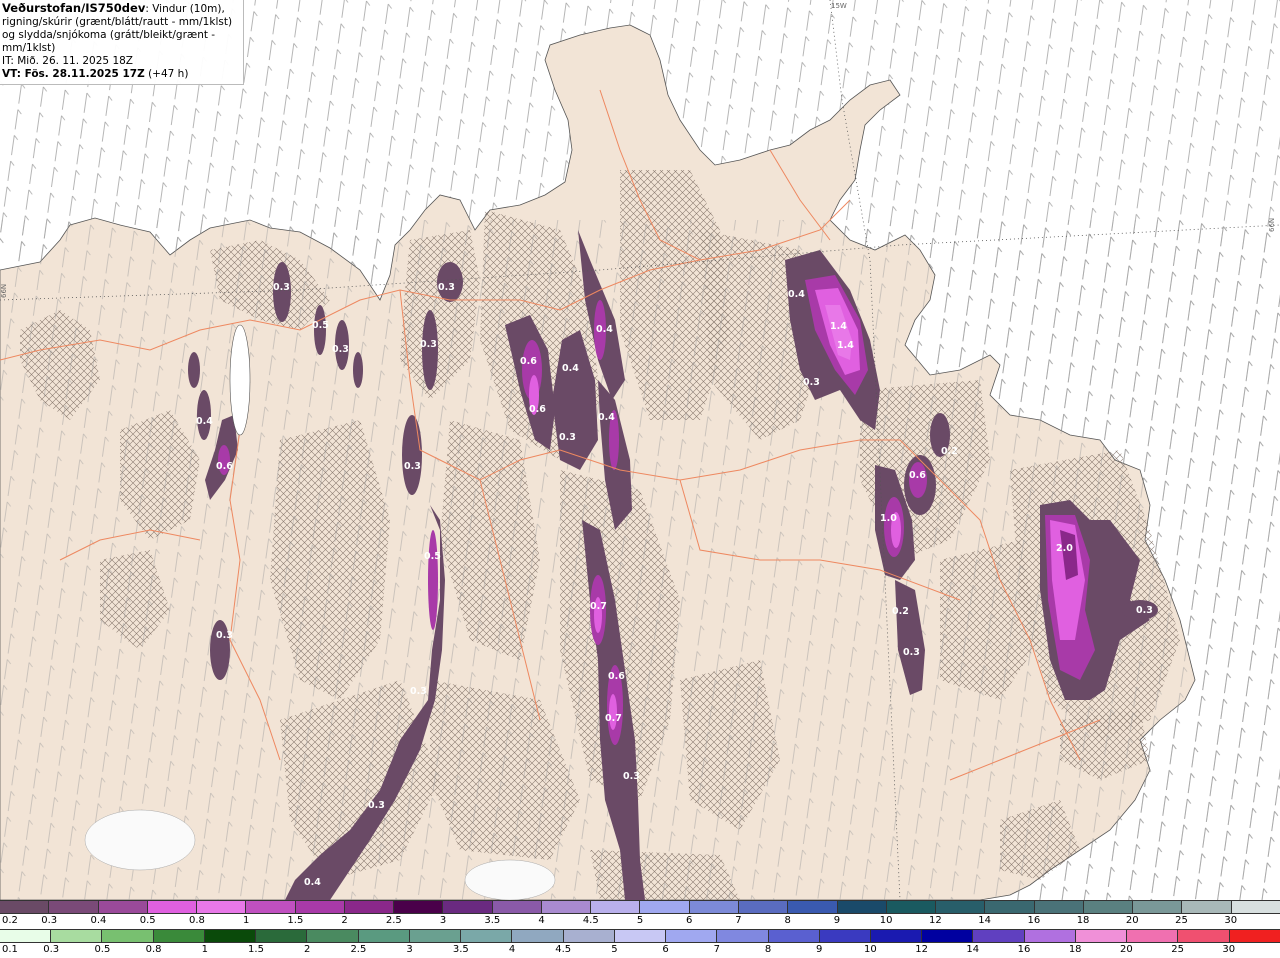 This screenshot has width=1280, height=958. Describe the element at coordinates (240, 380) in the screenshot. I see `lake` at that location.